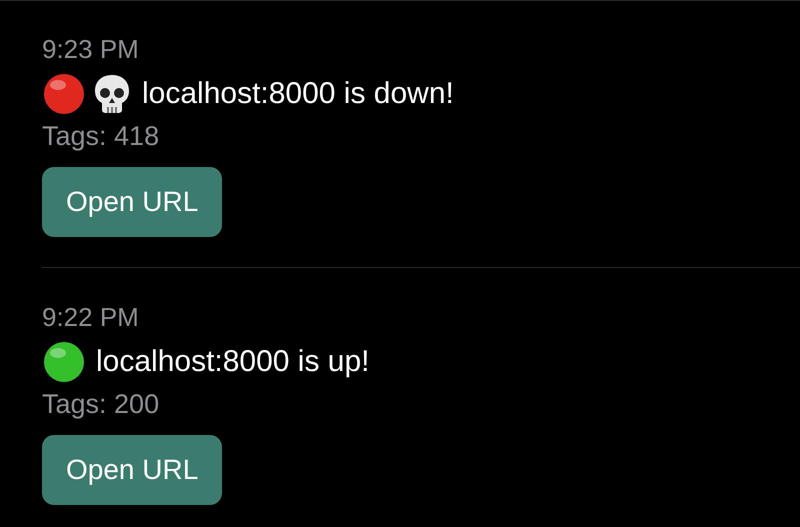 This screenshot has height=527, width=800. Describe the element at coordinates (101, 136) in the screenshot. I see `tags-label: Tags: 418` at that location.